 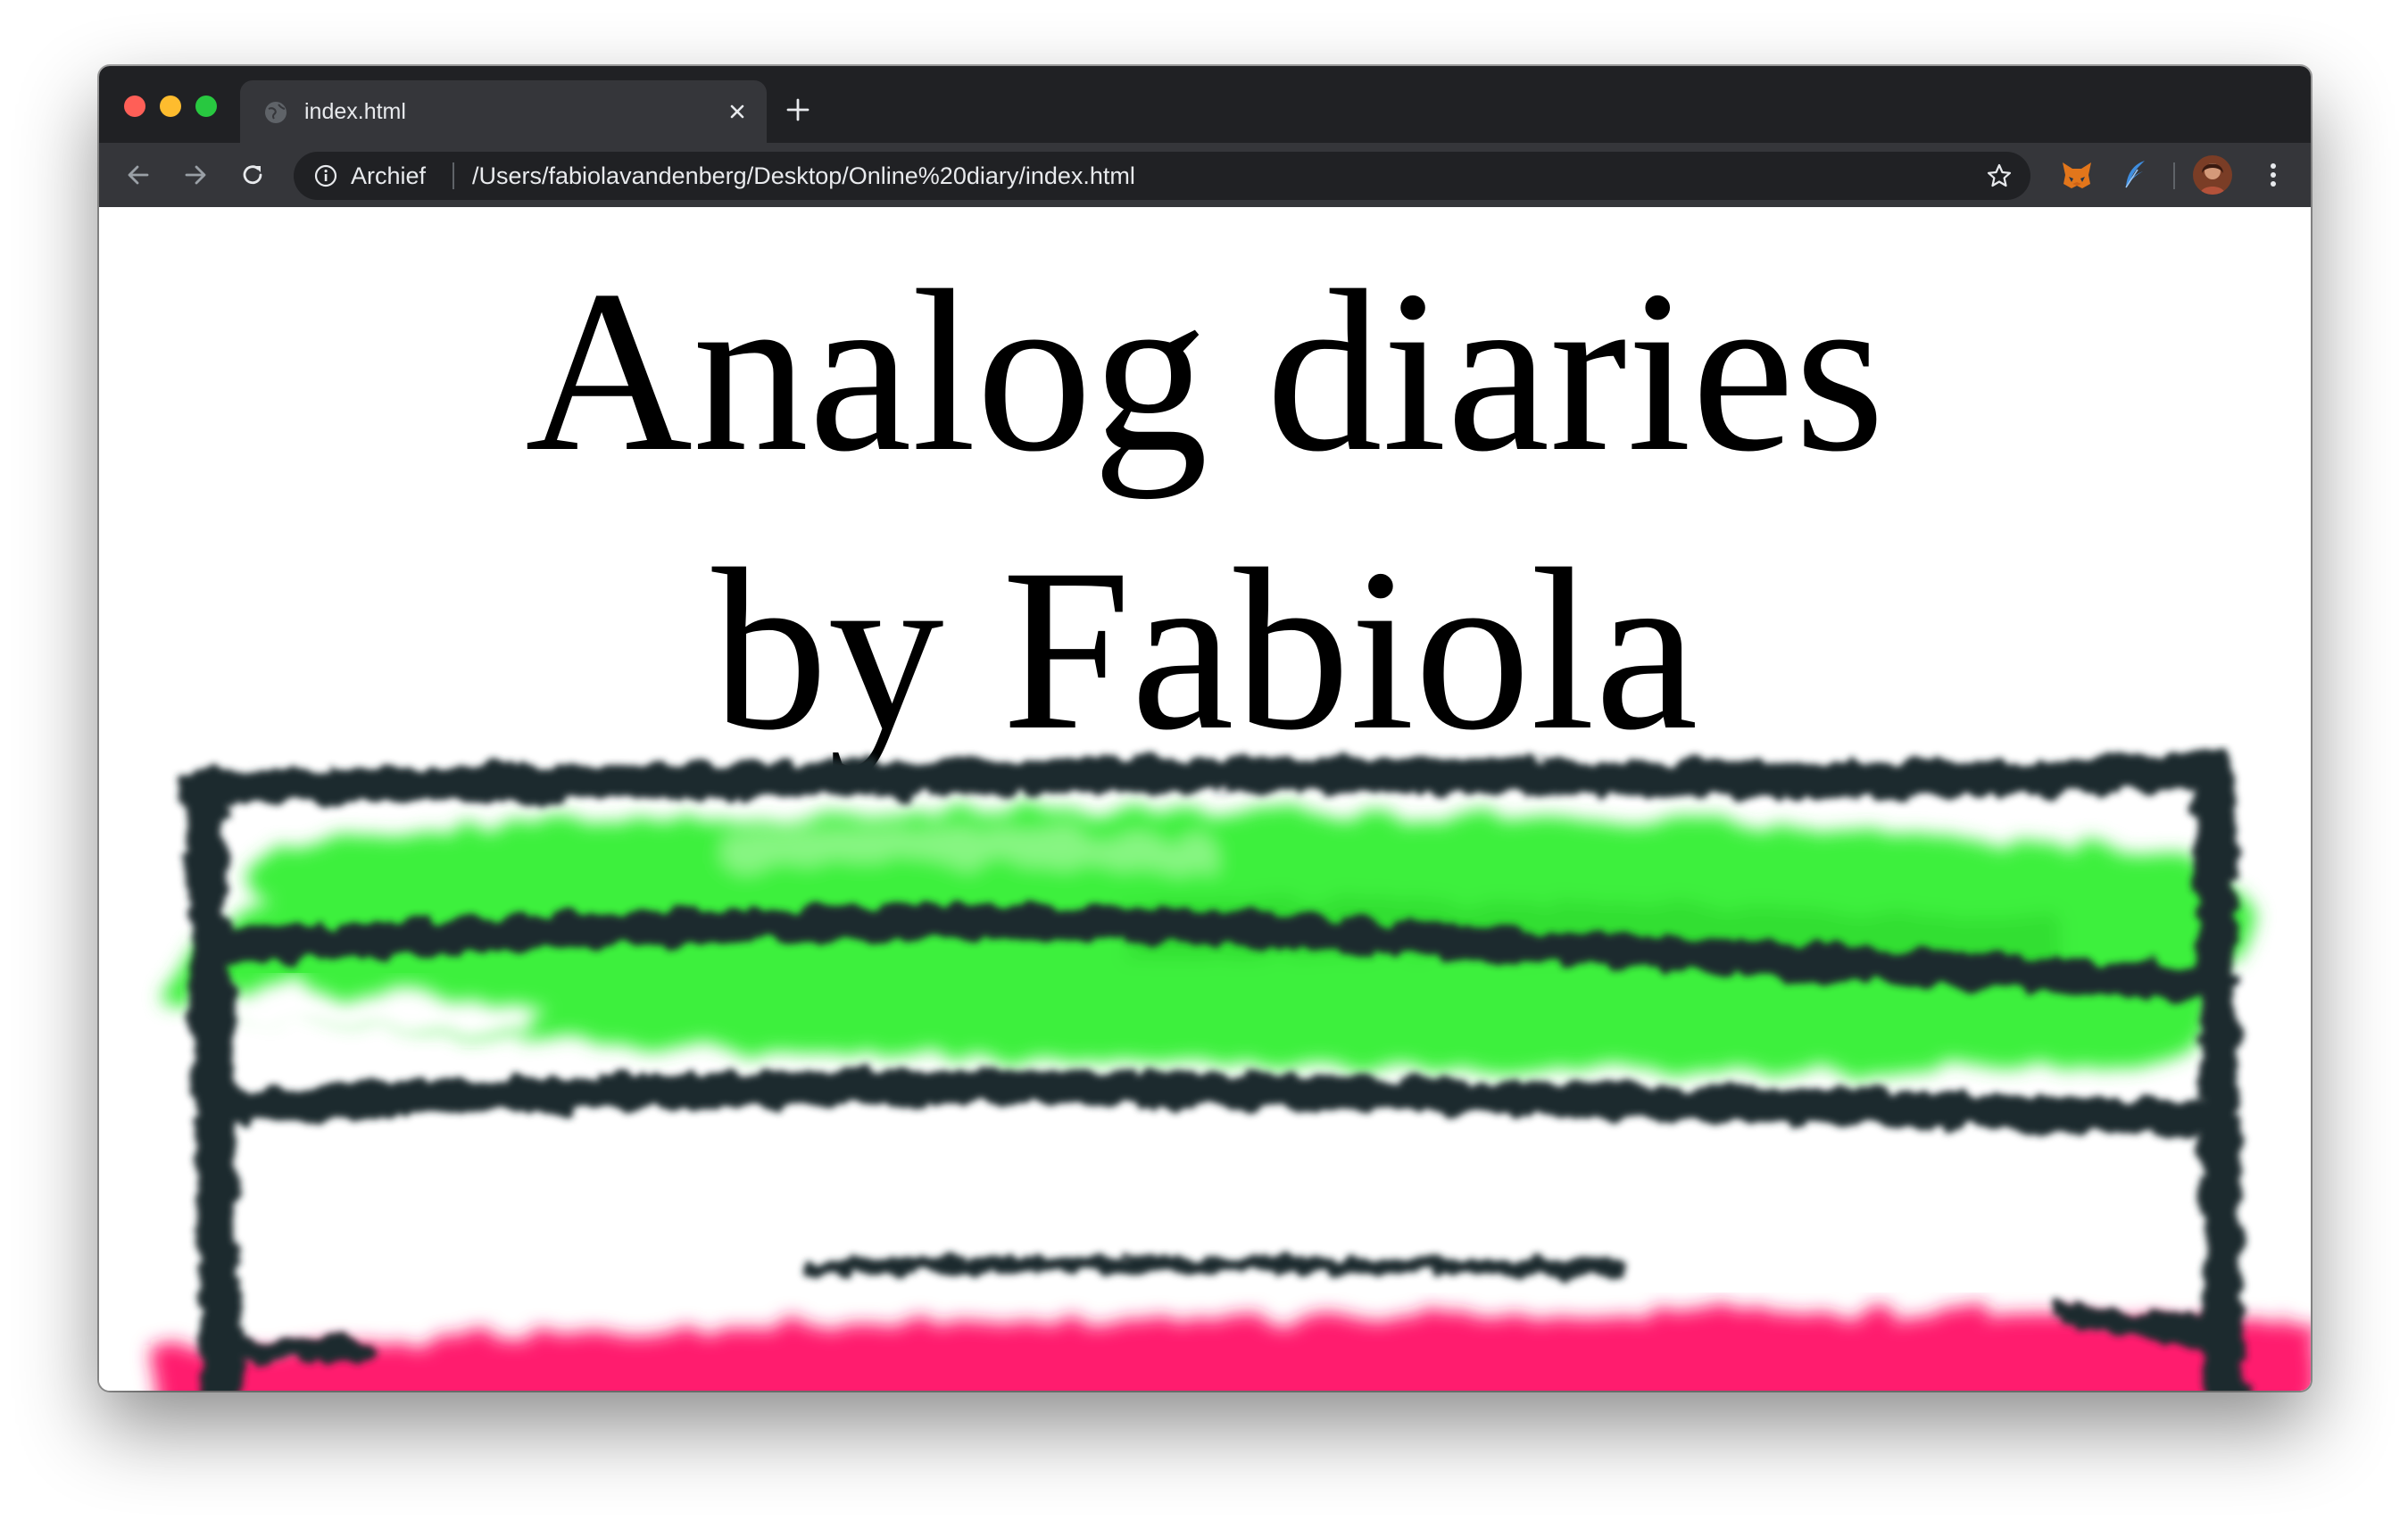 I want to click on info-icon, so click(x=325, y=175).